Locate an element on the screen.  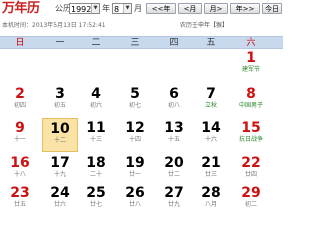
day-number: 10 is located at coordinates (60, 129).